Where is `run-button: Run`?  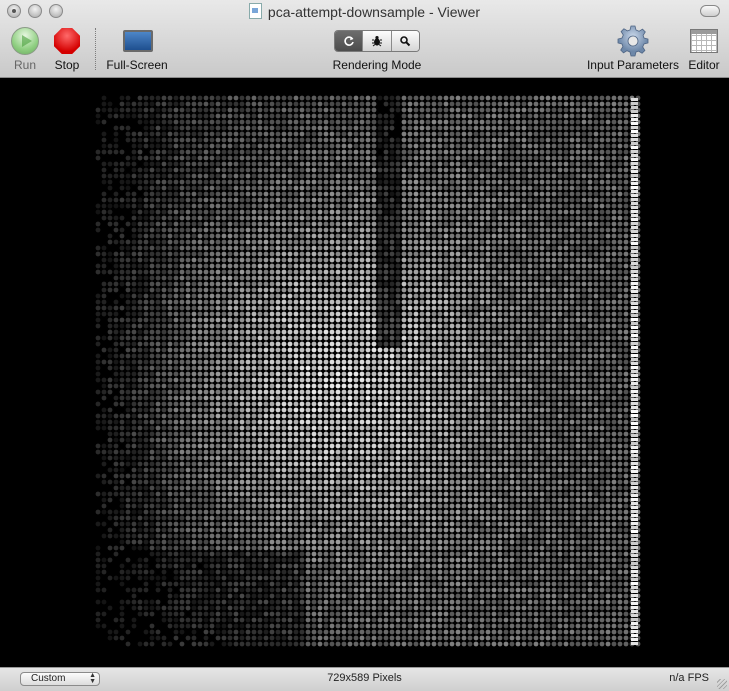 run-button: Run is located at coordinates (25, 50).